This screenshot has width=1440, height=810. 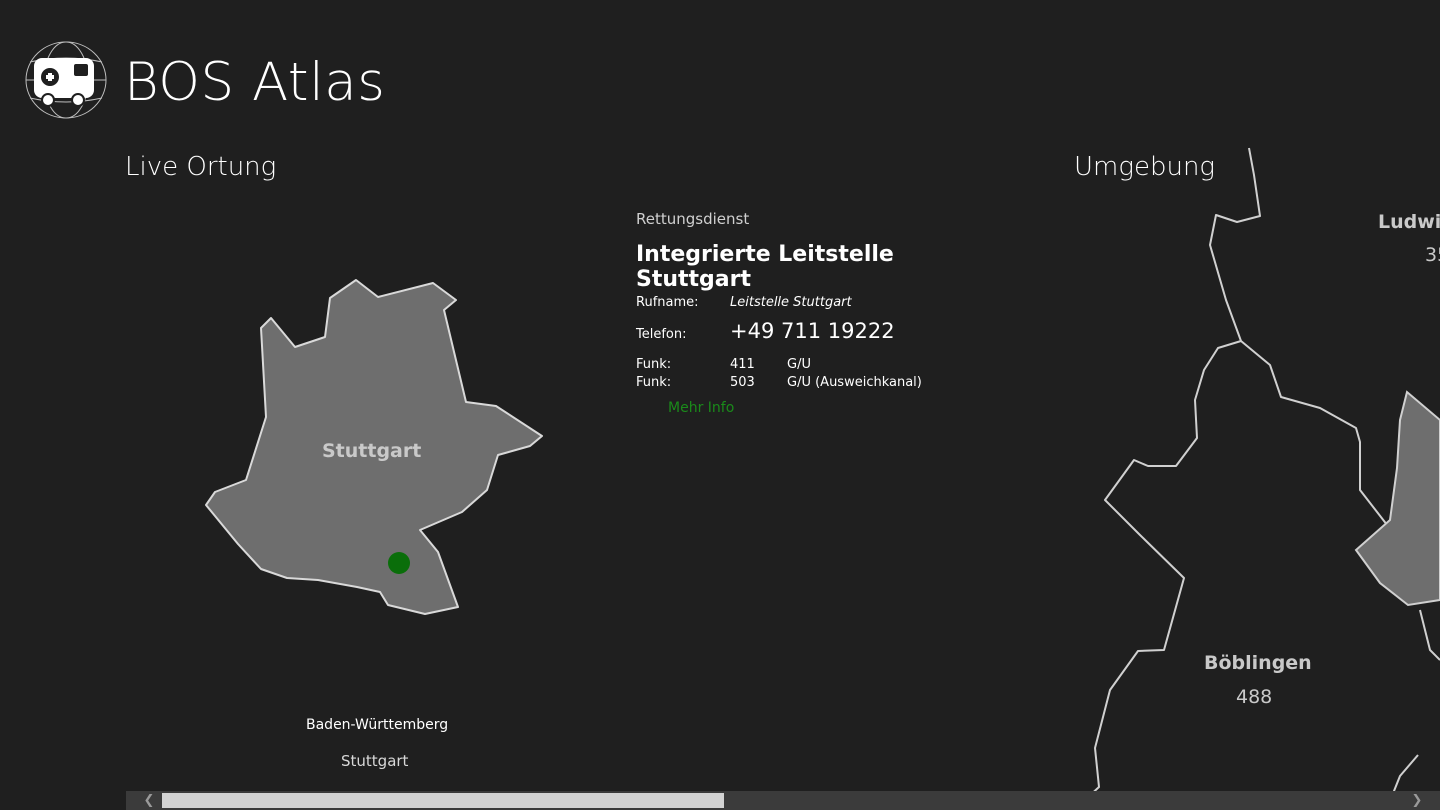 What do you see at coordinates (1146, 573) in the screenshot?
I see `boeblingen-border` at bounding box center [1146, 573].